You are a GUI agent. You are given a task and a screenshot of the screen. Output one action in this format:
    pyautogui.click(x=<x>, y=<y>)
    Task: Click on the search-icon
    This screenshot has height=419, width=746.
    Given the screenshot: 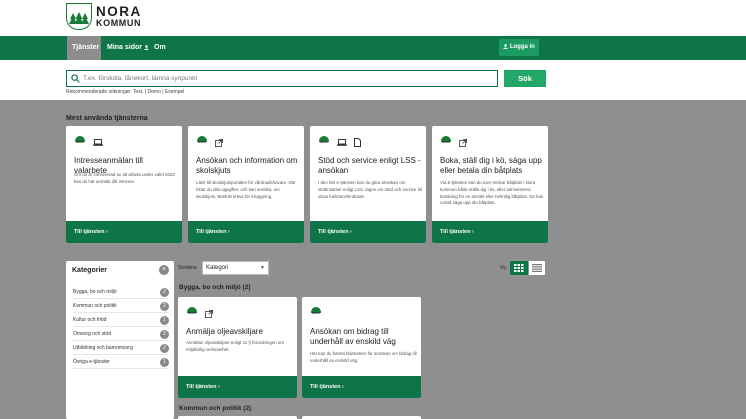 What is the action you would take?
    pyautogui.click(x=75, y=78)
    